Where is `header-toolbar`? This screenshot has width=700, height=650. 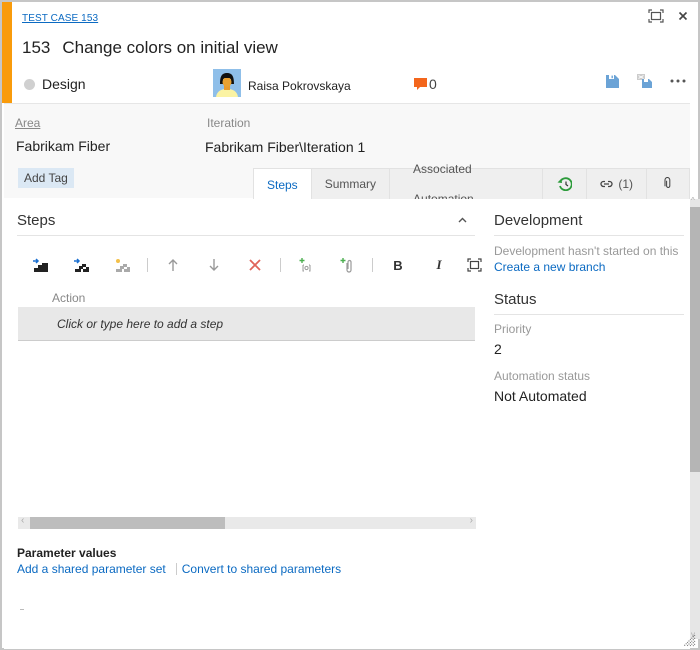 header-toolbar is located at coordinates (646, 81).